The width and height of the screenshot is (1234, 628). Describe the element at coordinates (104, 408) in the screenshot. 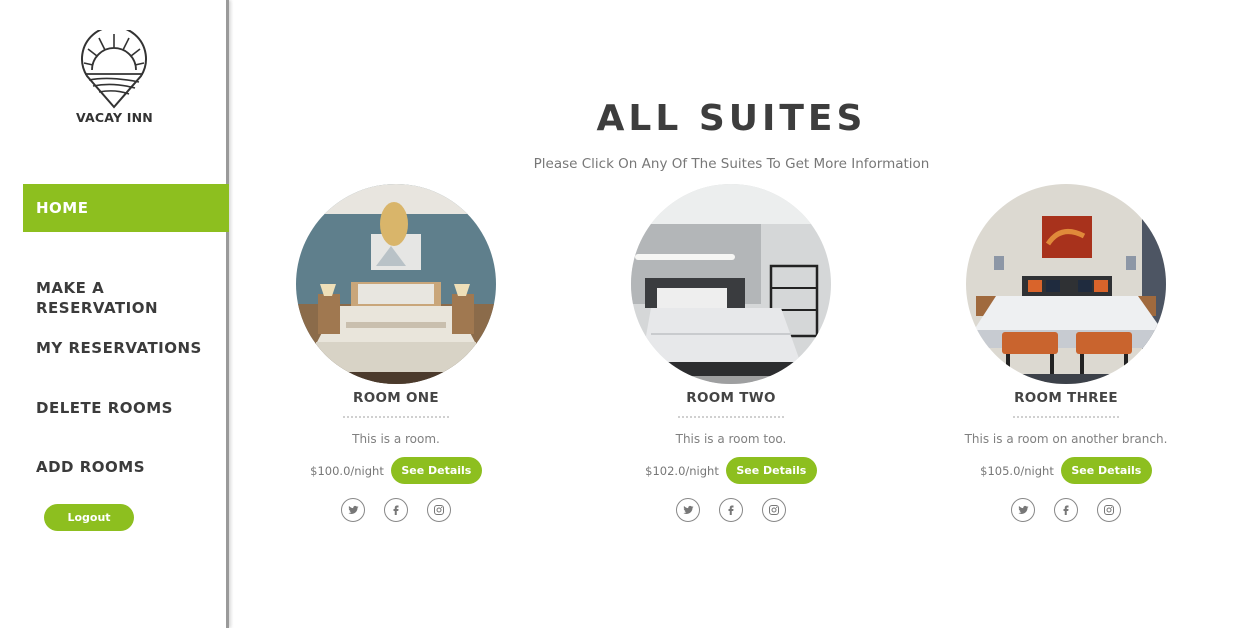

I see `nav-delete-rooms-label: DELETE ROOMS` at that location.